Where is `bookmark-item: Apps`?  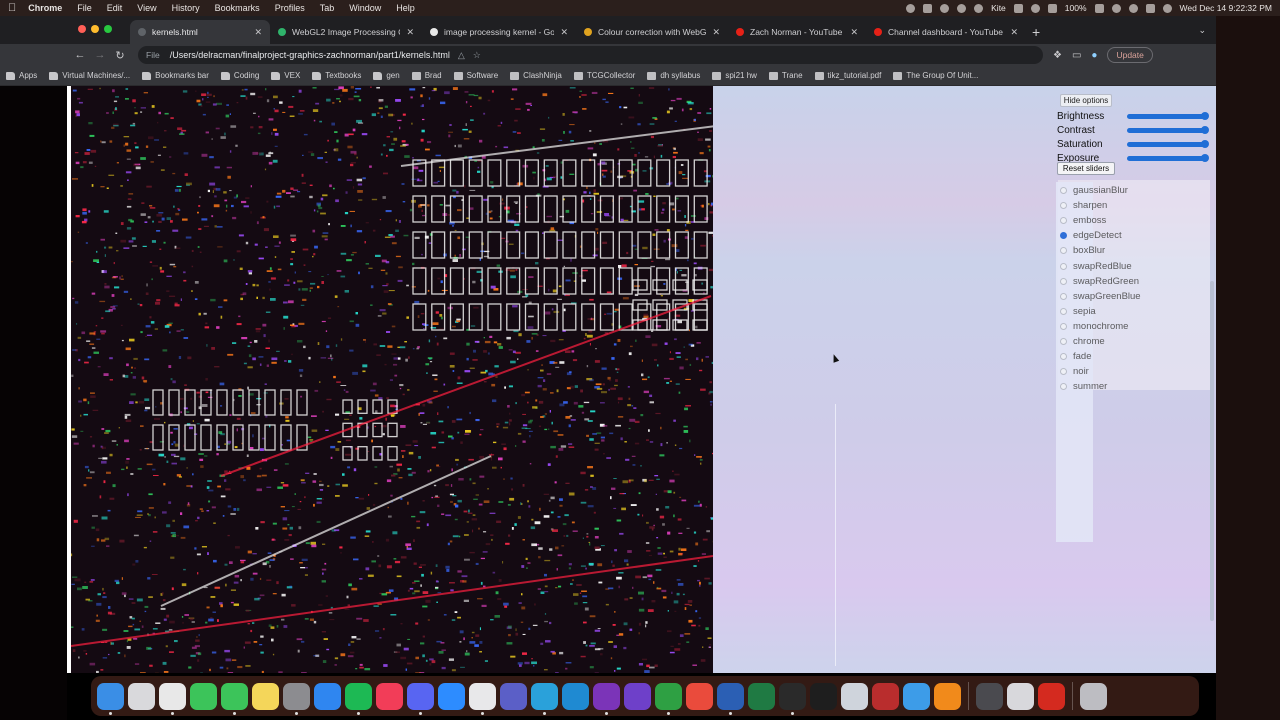
bookmark-item: Apps is located at coordinates (21, 75).